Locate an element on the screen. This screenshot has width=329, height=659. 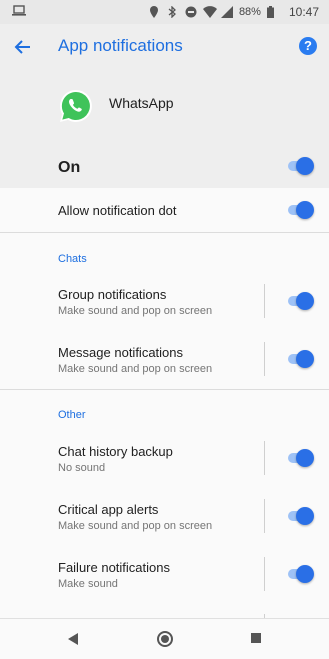
allow-dot-toggle is located at coordinates (300, 210).